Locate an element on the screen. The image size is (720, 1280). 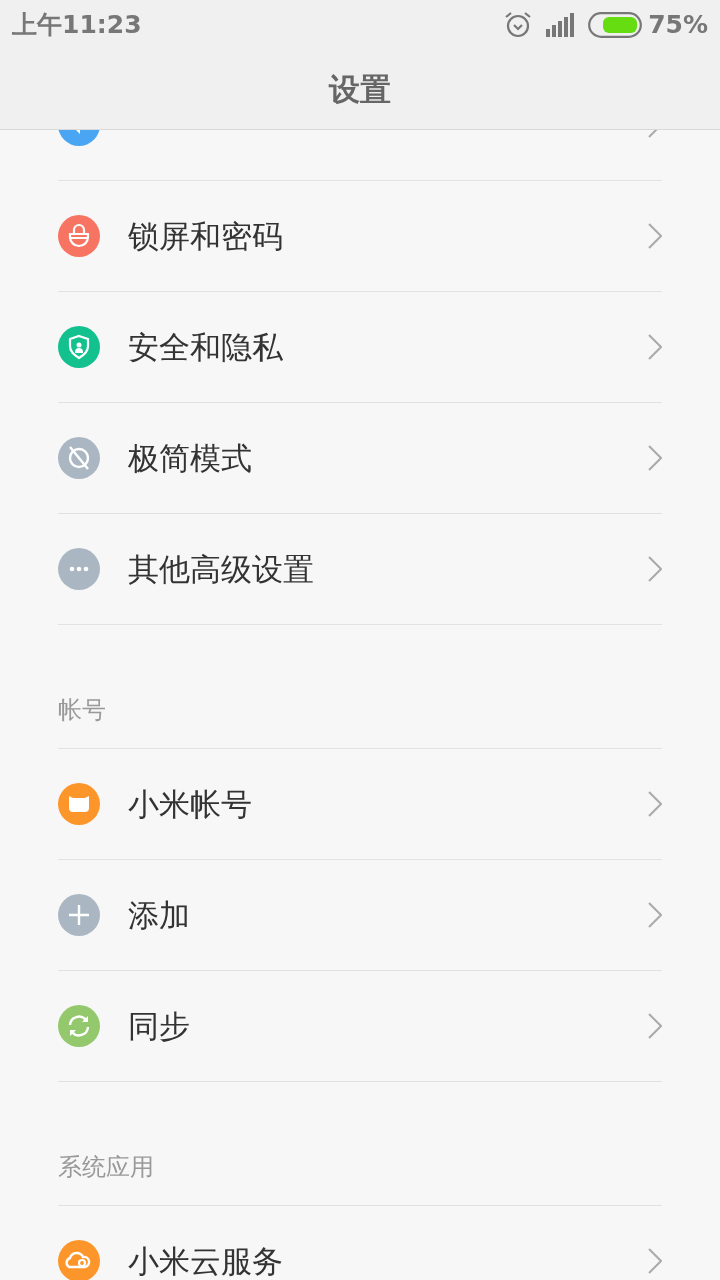
row-label: 锁屏和密码 is located at coordinates (206, 236).